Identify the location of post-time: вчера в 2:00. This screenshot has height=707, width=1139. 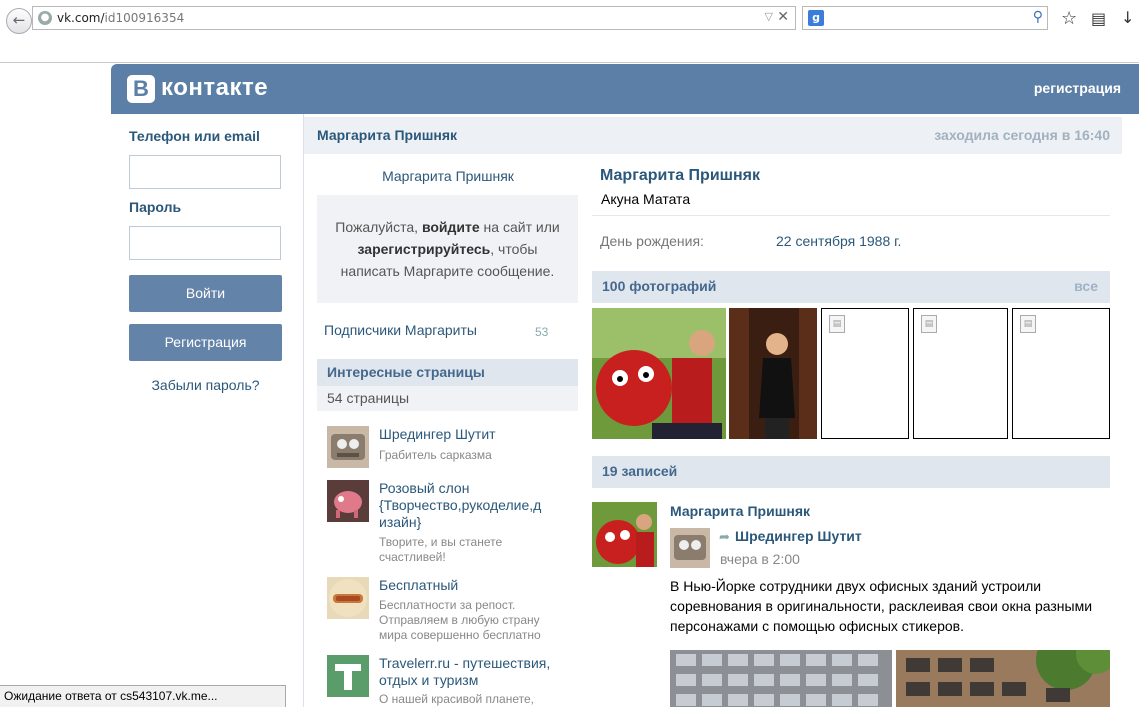
(760, 559).